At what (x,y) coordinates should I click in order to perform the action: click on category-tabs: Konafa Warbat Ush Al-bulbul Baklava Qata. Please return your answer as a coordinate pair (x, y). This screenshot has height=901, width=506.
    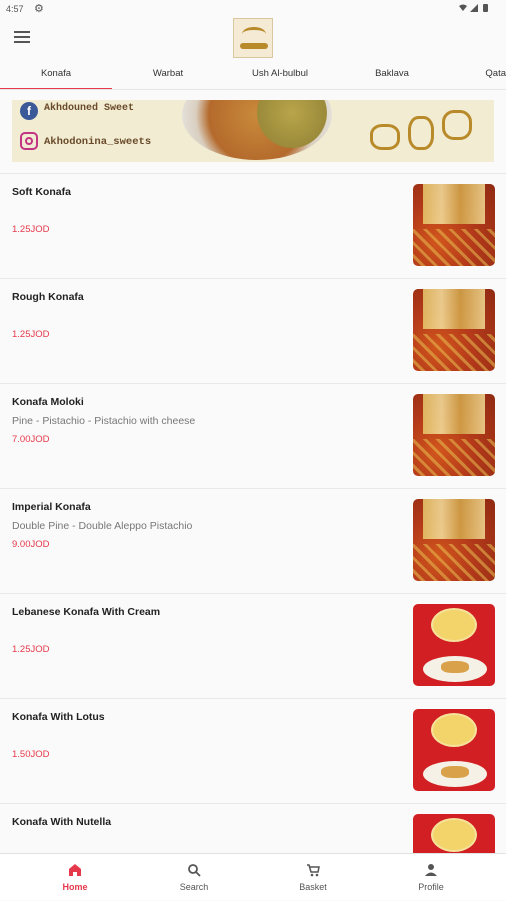
    Looking at the image, I should click on (253, 75).